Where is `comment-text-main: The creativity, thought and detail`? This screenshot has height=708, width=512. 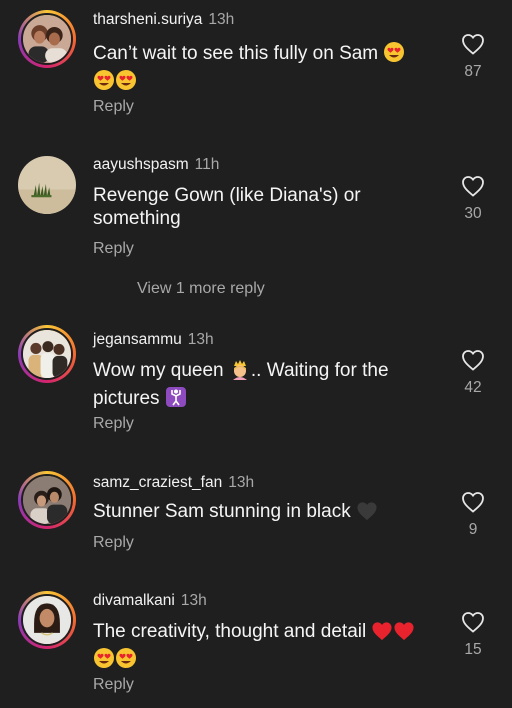 comment-text-main: The creativity, thought and detail is located at coordinates (230, 631).